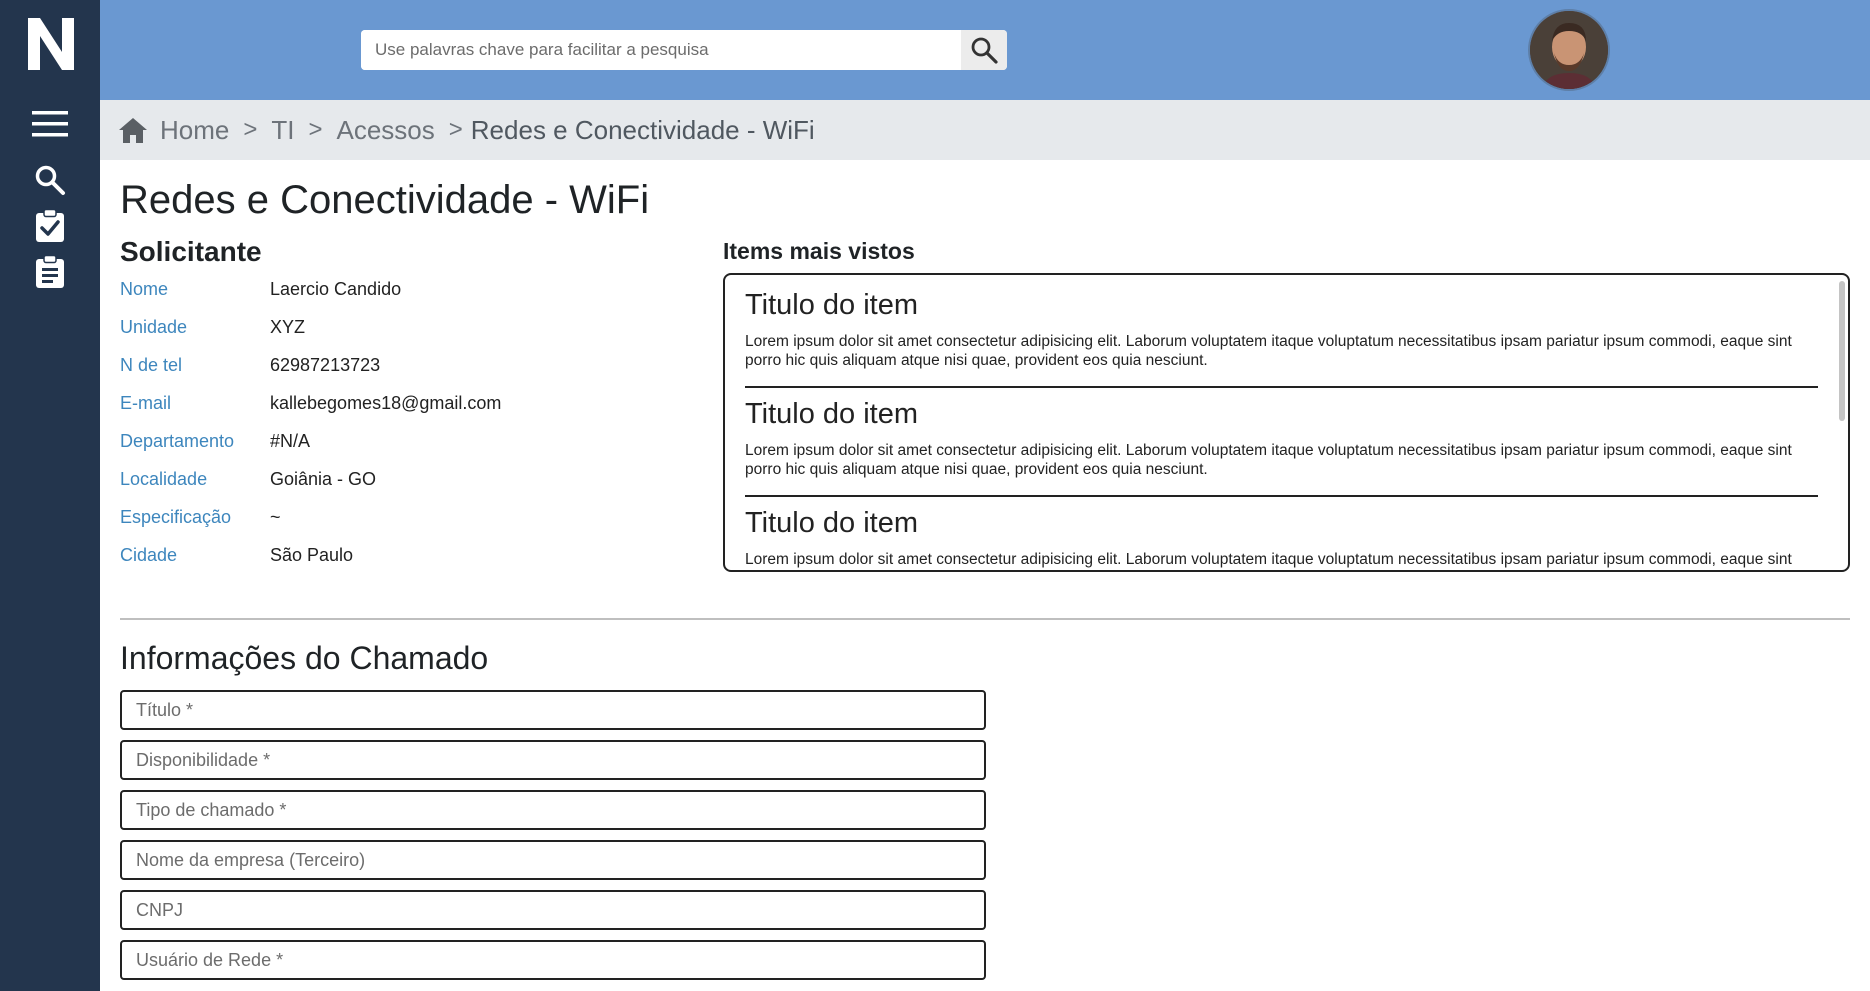  Describe the element at coordinates (336, 289) in the screenshot. I see `info-value: Laercio Candido` at that location.